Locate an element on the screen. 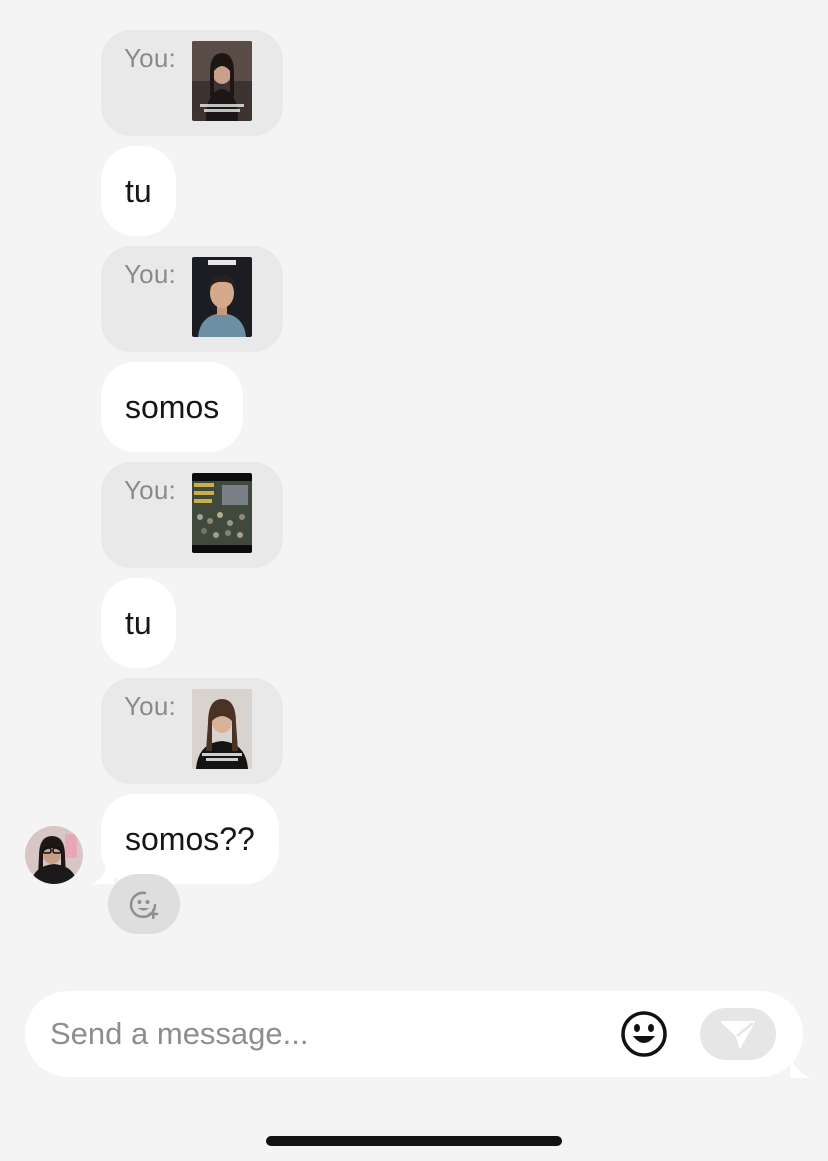 Image resolution: width=828 pixels, height=1161 pixels. contact-avatar is located at coordinates (54, 855).